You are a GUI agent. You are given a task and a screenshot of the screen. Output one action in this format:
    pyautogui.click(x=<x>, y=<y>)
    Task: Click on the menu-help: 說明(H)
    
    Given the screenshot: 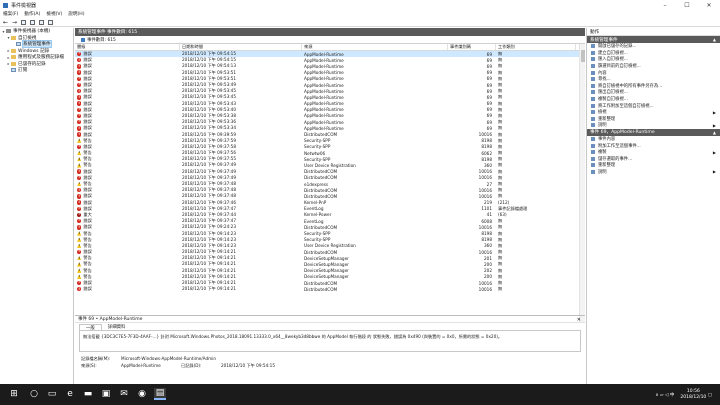 What is the action you would take?
    pyautogui.click(x=76, y=14)
    